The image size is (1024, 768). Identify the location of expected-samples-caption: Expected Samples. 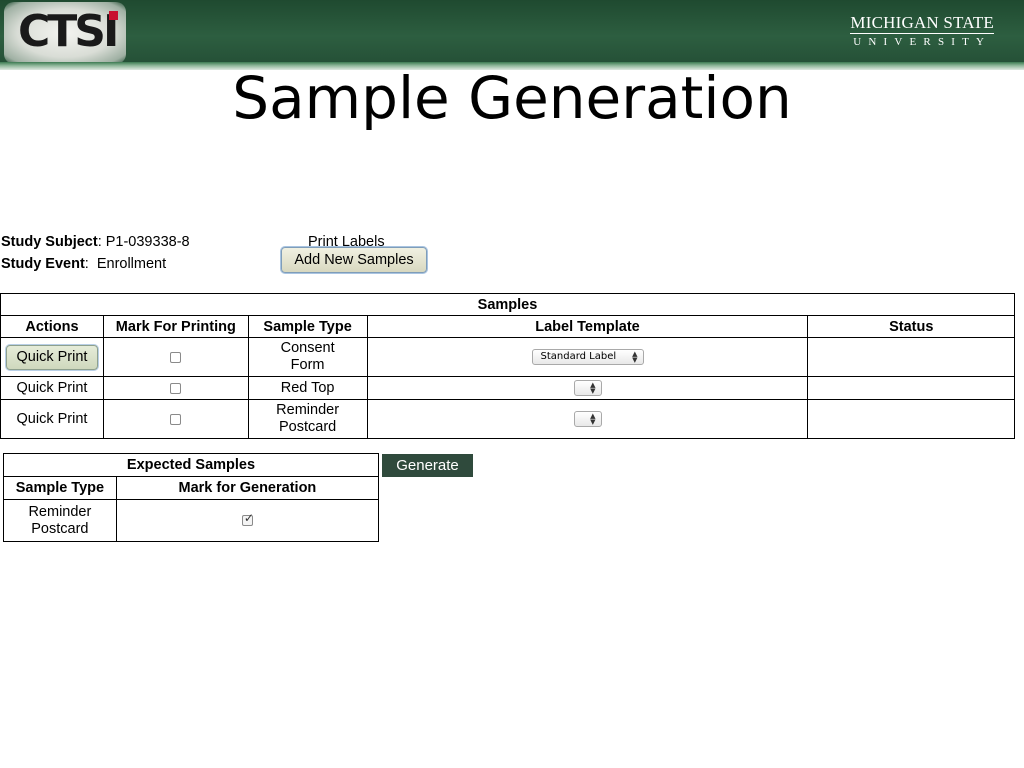
(191, 465).